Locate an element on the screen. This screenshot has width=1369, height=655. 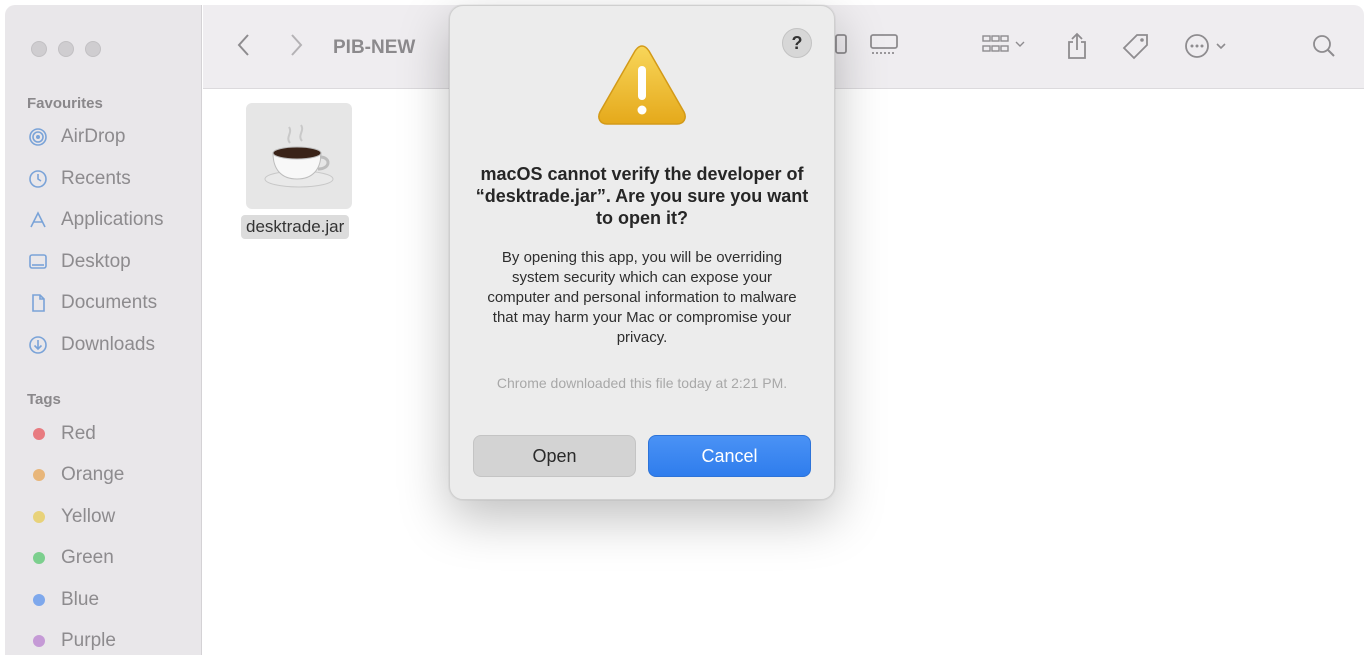
search-button is located at coordinates (1324, 49).